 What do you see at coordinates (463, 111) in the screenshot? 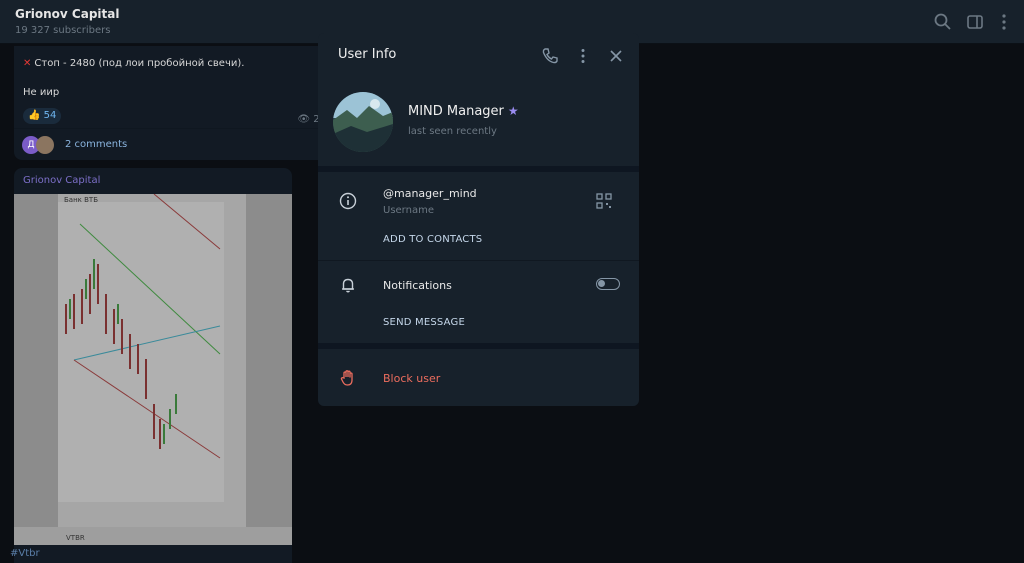
I see `user-name: MIND Manager ★` at bounding box center [463, 111].